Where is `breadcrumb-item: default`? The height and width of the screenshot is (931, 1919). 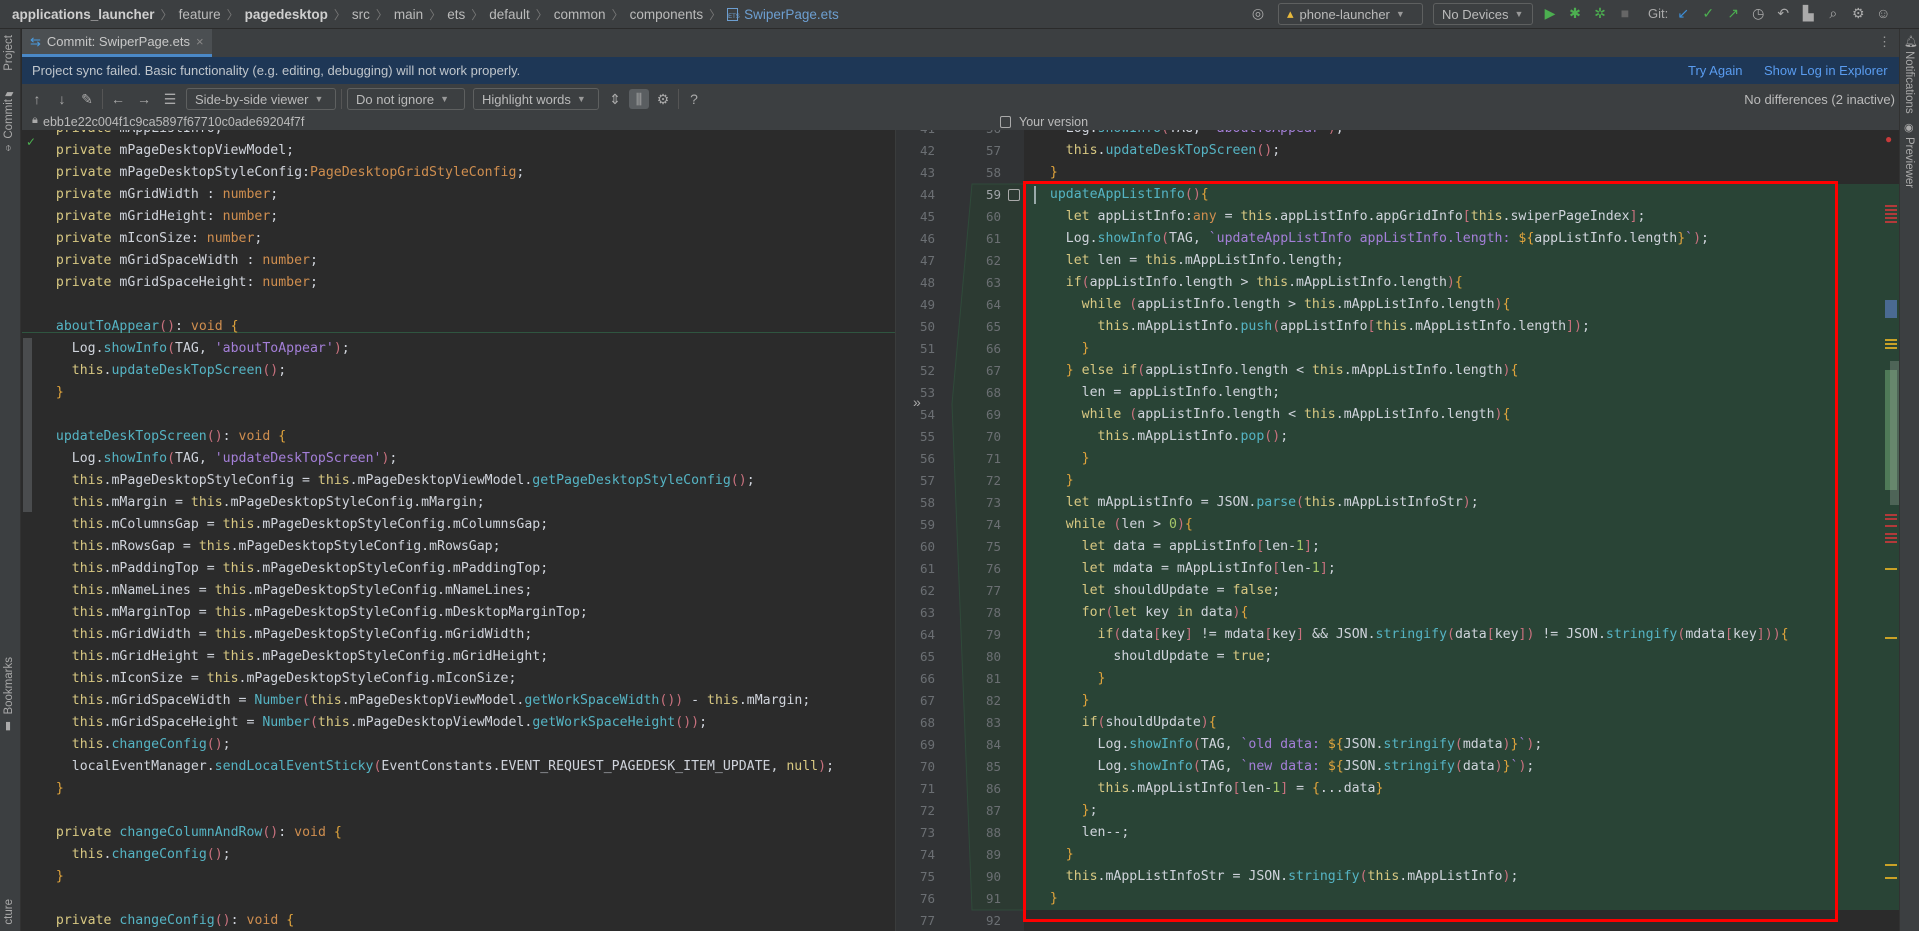 breadcrumb-item: default is located at coordinates (509, 14).